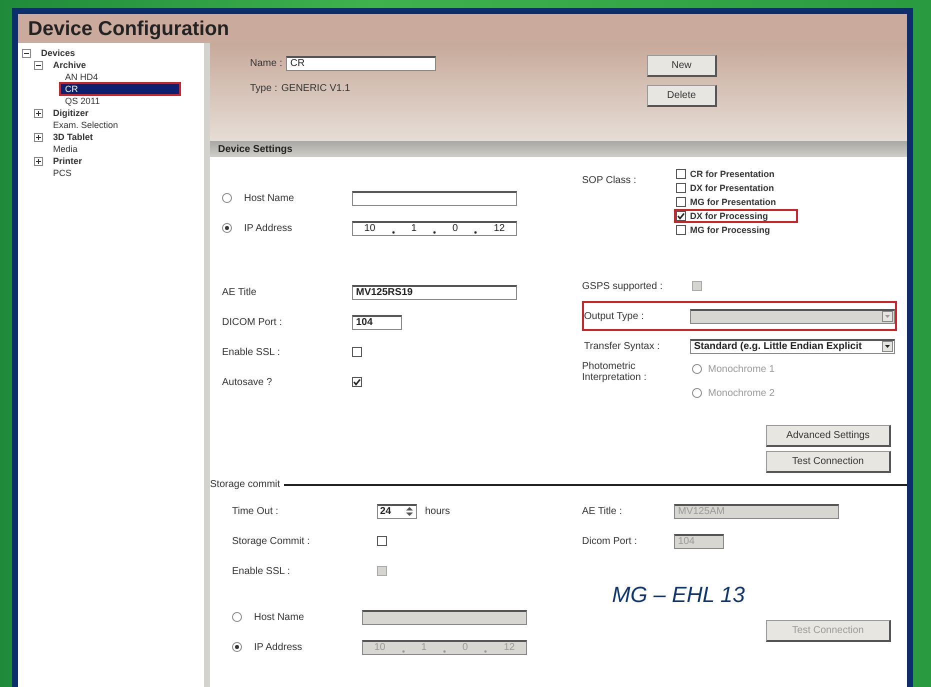 The width and height of the screenshot is (931, 687). I want to click on field-label: Photometric Interpretation :, so click(615, 372).